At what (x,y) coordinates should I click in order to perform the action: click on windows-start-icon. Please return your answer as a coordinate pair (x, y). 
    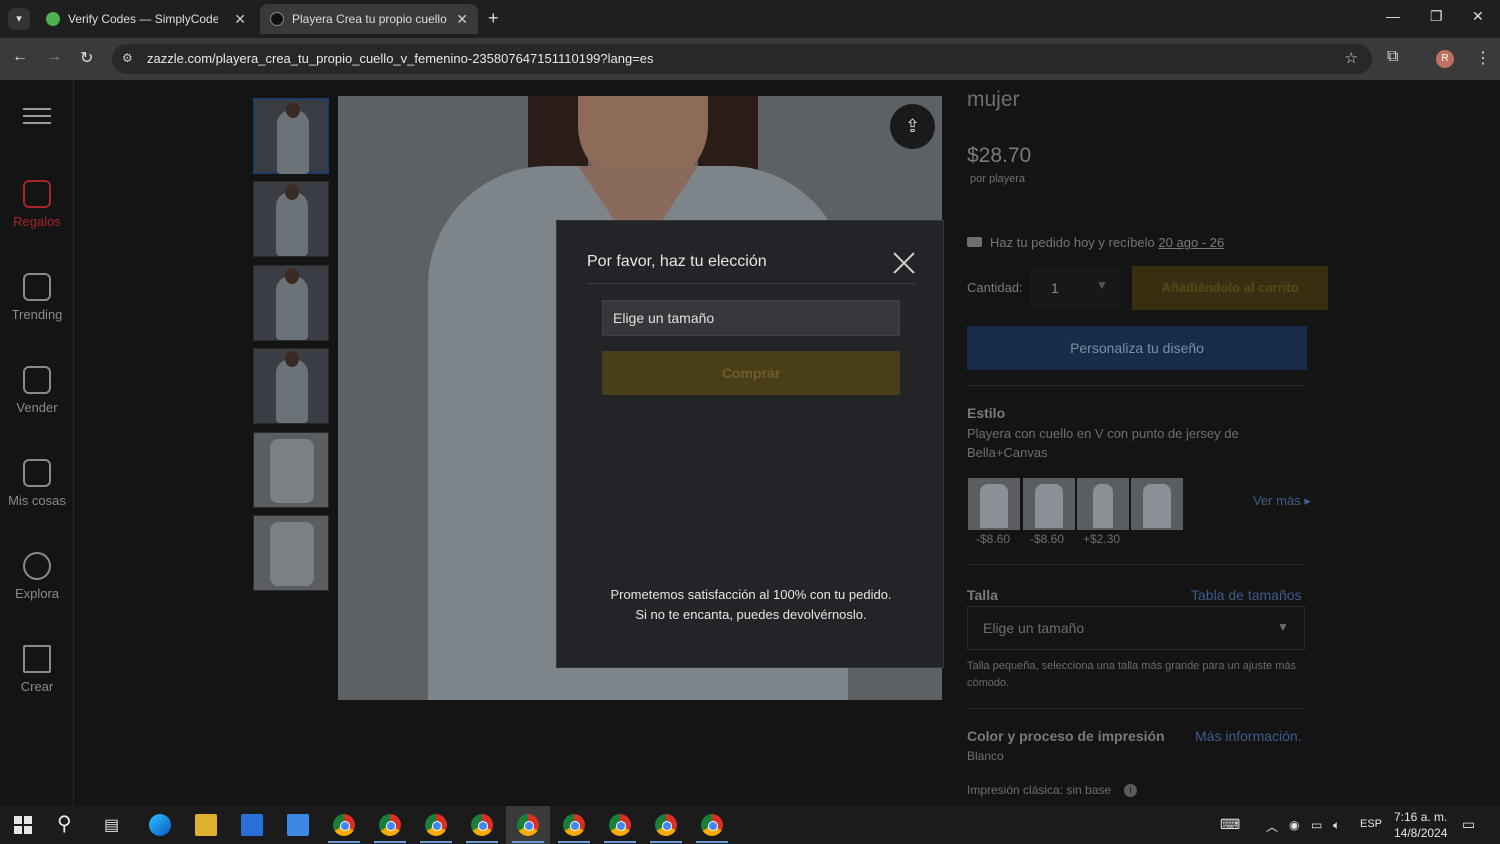
    Looking at the image, I should click on (23, 825).